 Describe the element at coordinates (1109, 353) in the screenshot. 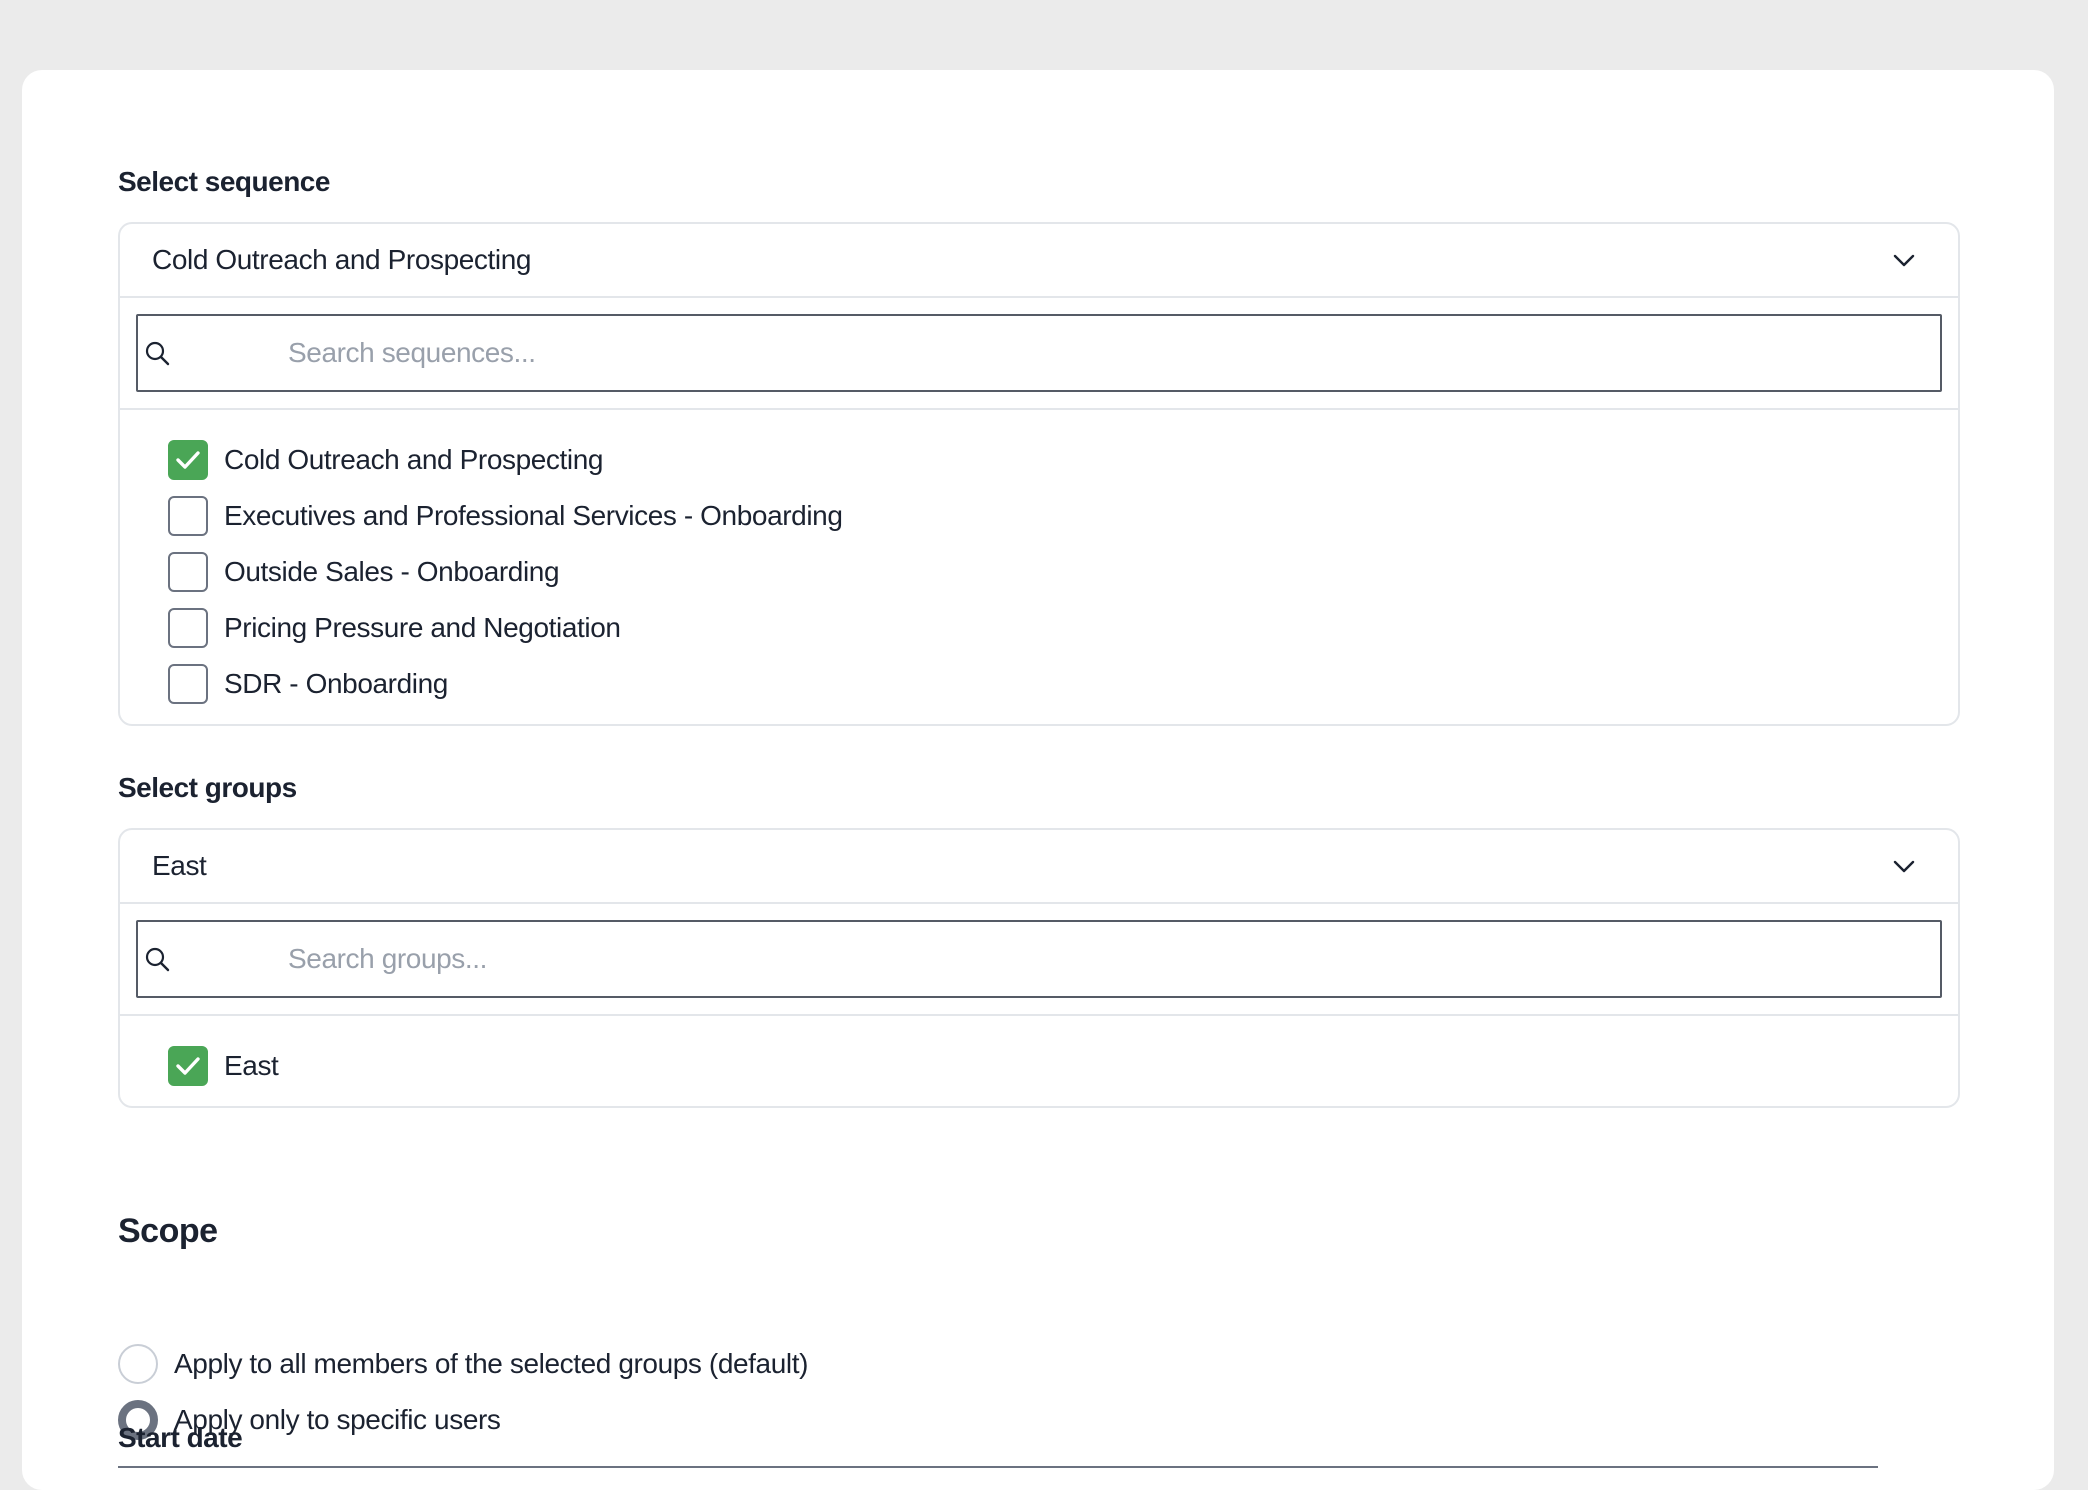

I see `sequence-search-input` at that location.